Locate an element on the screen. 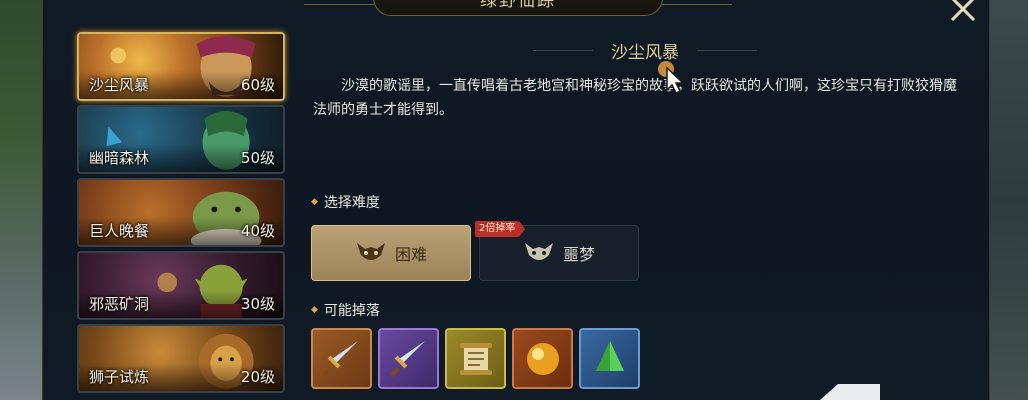 The height and width of the screenshot is (400, 1028). window-title: 绿野仙踪 is located at coordinates (518, 5).